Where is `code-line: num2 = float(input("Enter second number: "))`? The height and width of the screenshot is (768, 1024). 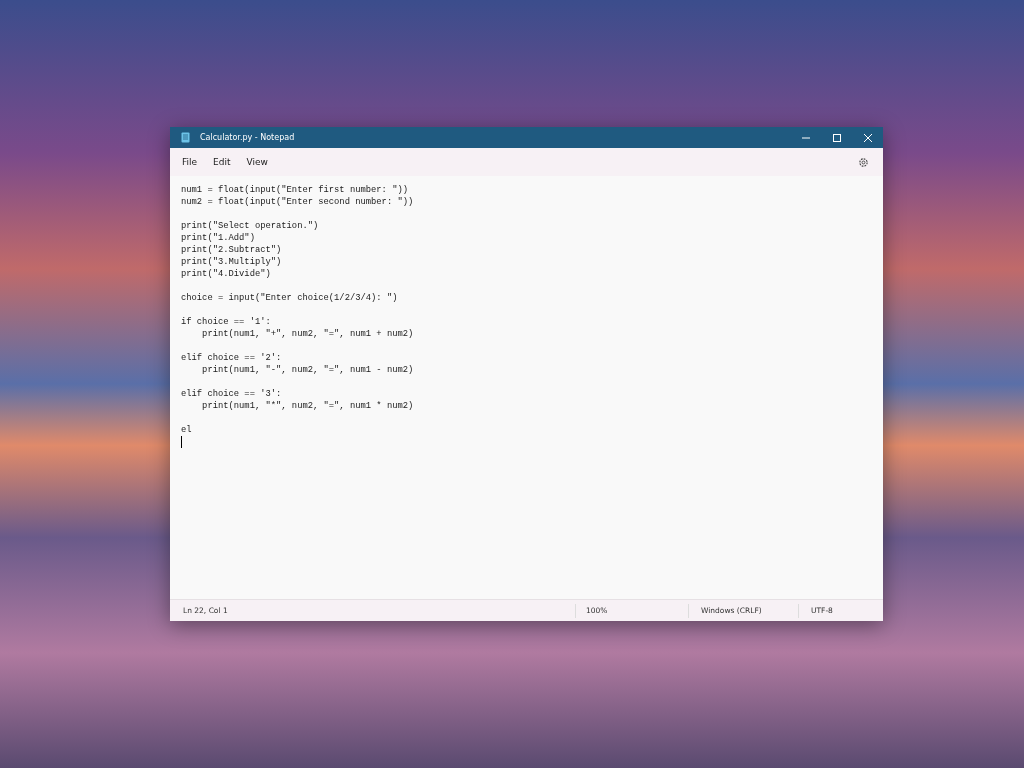 code-line: num2 = float(input("Enter second number: ")) is located at coordinates (298, 202).